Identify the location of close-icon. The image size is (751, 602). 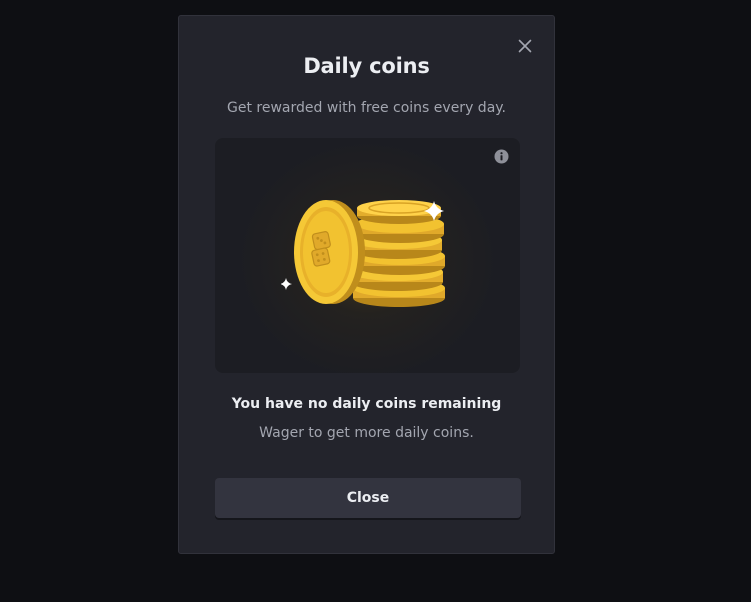
(525, 46).